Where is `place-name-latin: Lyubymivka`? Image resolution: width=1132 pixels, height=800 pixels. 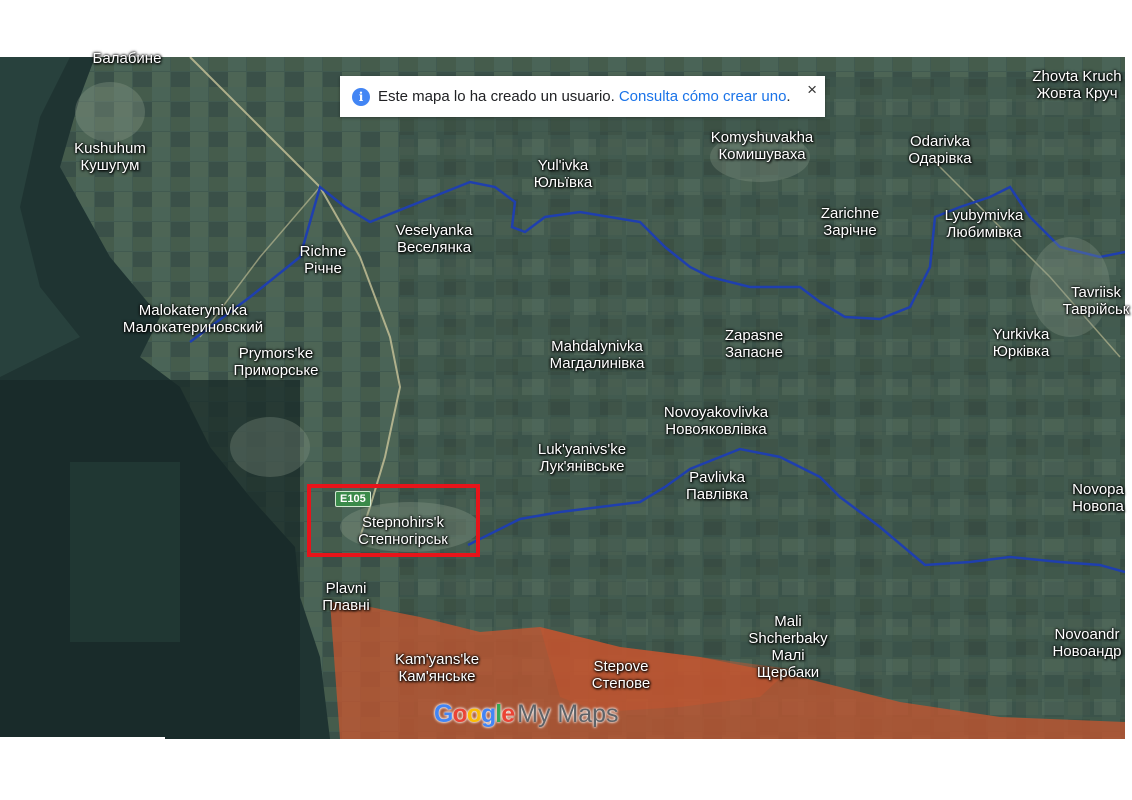 place-name-latin: Lyubymivka is located at coordinates (984, 215).